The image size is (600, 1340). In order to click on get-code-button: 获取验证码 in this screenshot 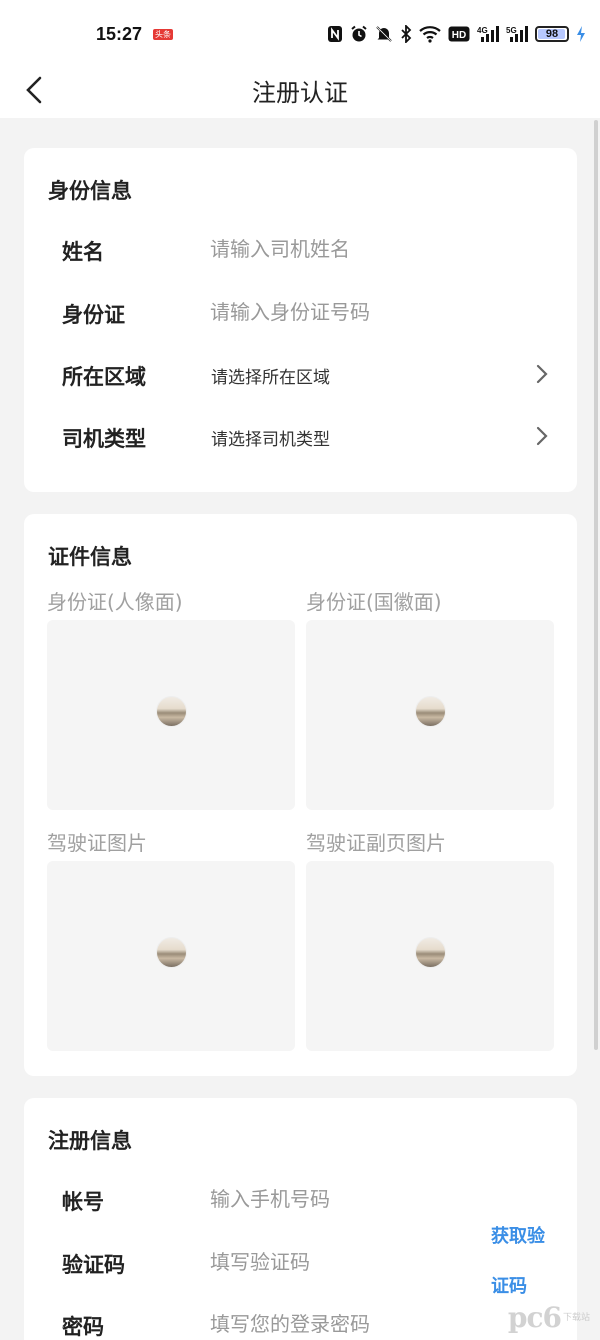, I will do `click(521, 1262)`.